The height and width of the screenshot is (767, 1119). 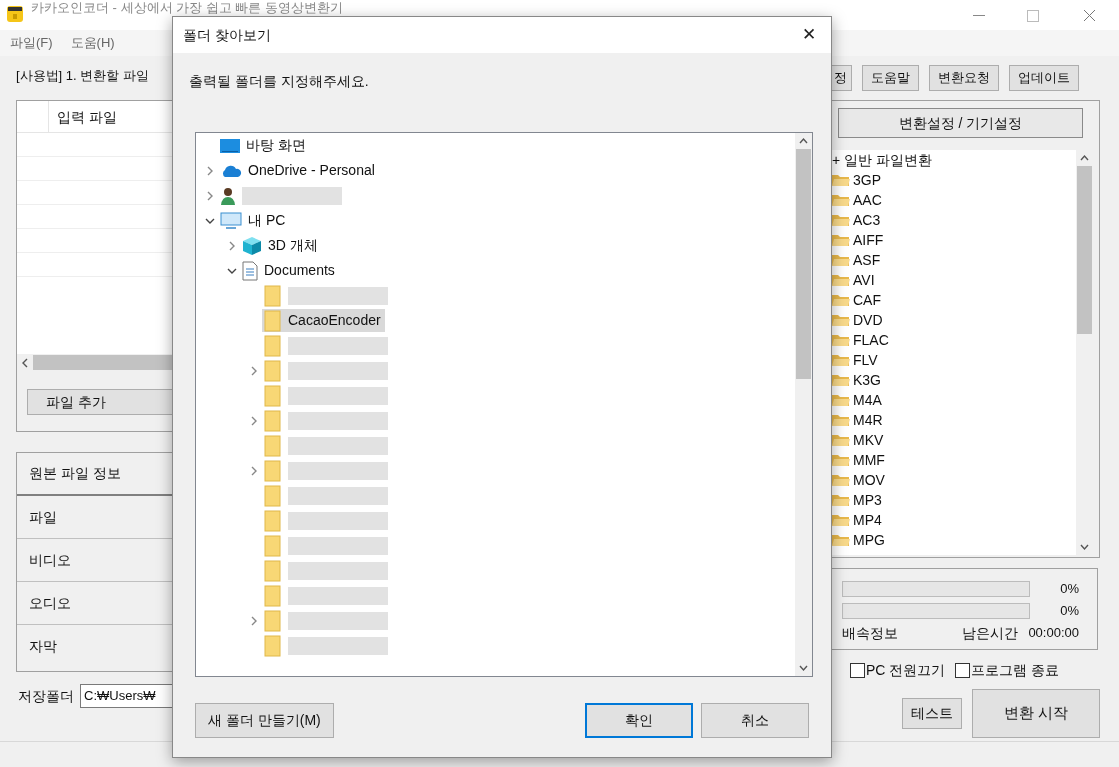 What do you see at coordinates (867, 500) in the screenshot?
I see `format-item: MP3` at bounding box center [867, 500].